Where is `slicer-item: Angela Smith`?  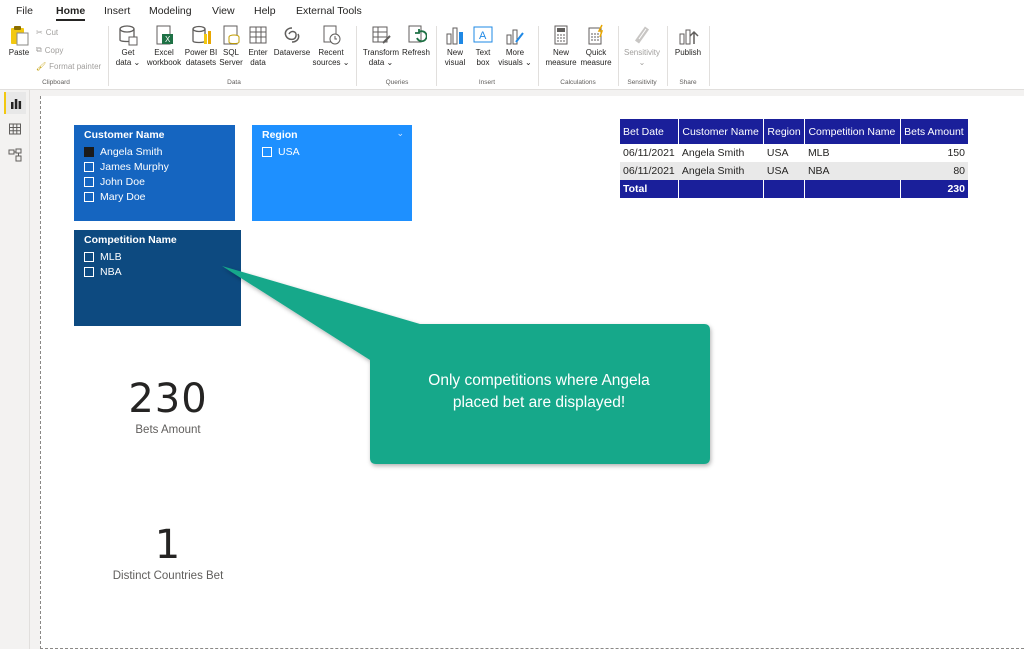
slicer-item: Angela Smith is located at coordinates (154, 151).